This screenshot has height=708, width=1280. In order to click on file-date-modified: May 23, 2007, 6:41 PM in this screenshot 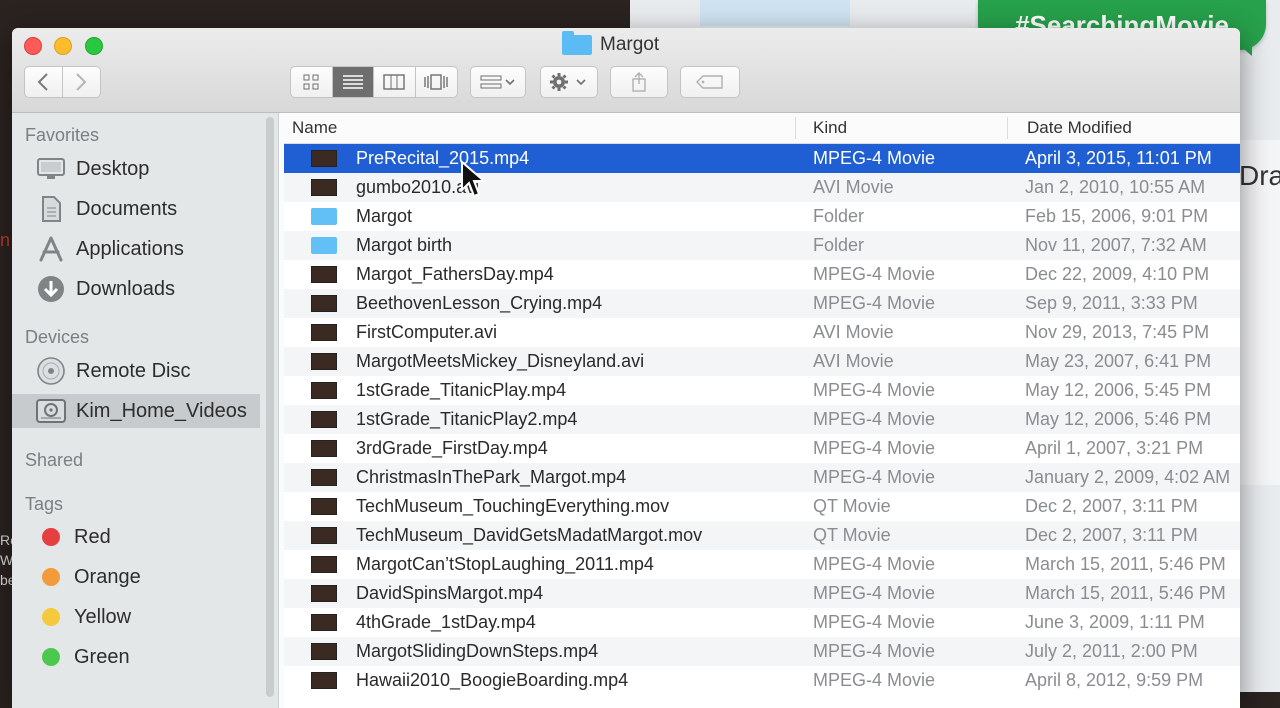, I will do `click(1118, 361)`.